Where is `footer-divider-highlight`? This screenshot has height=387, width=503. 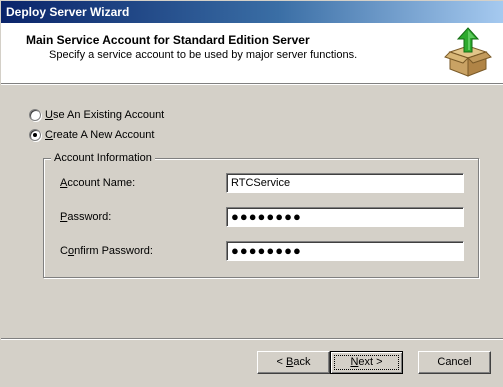
footer-divider-highlight is located at coordinates (252, 339).